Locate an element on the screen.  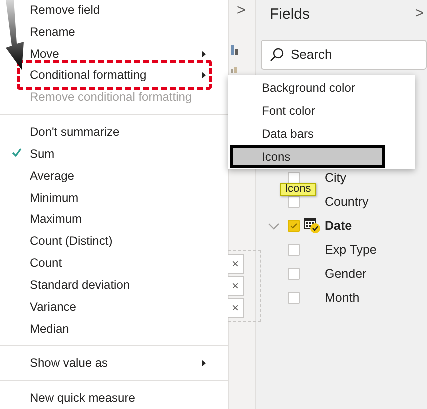
field-name: Date is located at coordinates (338, 226).